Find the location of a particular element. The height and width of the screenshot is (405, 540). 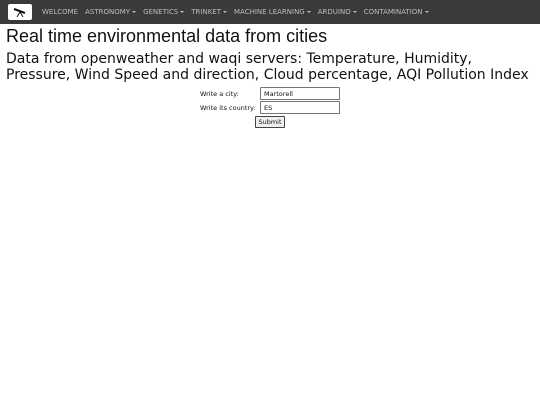

nav-item-trinket: TRINKET is located at coordinates (209, 12).